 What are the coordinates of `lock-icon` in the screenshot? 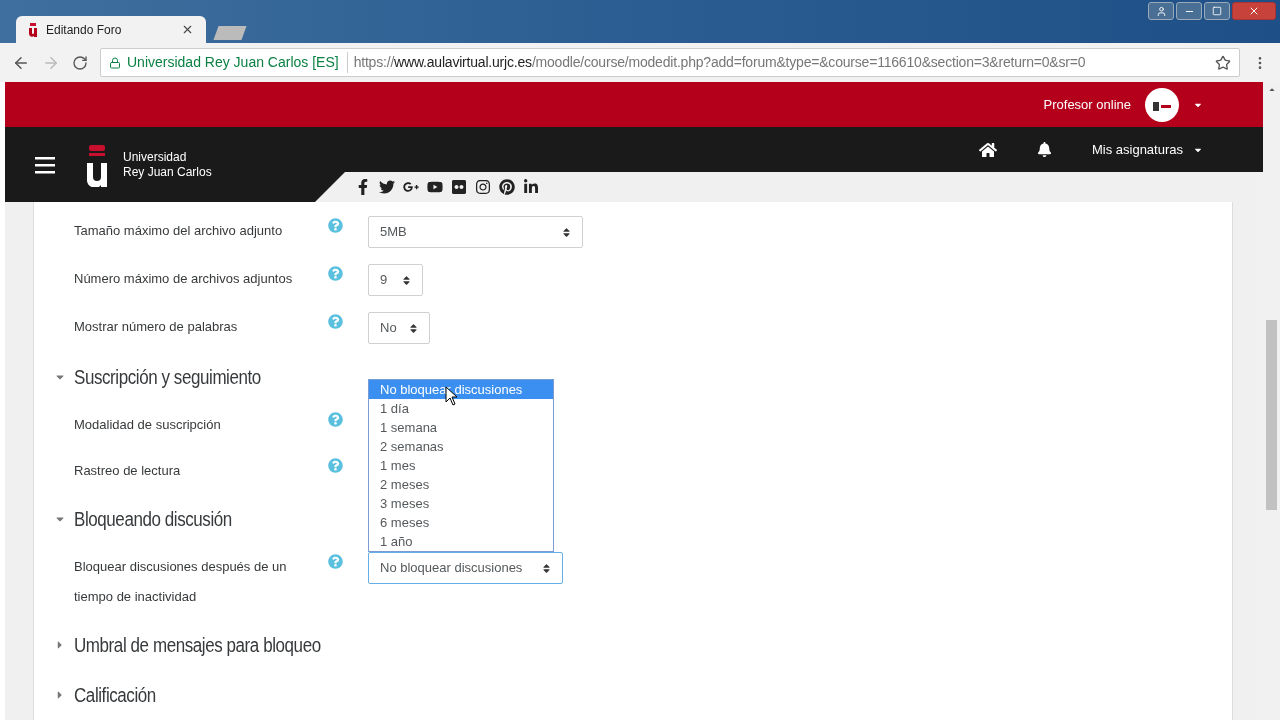 It's located at (115, 62).